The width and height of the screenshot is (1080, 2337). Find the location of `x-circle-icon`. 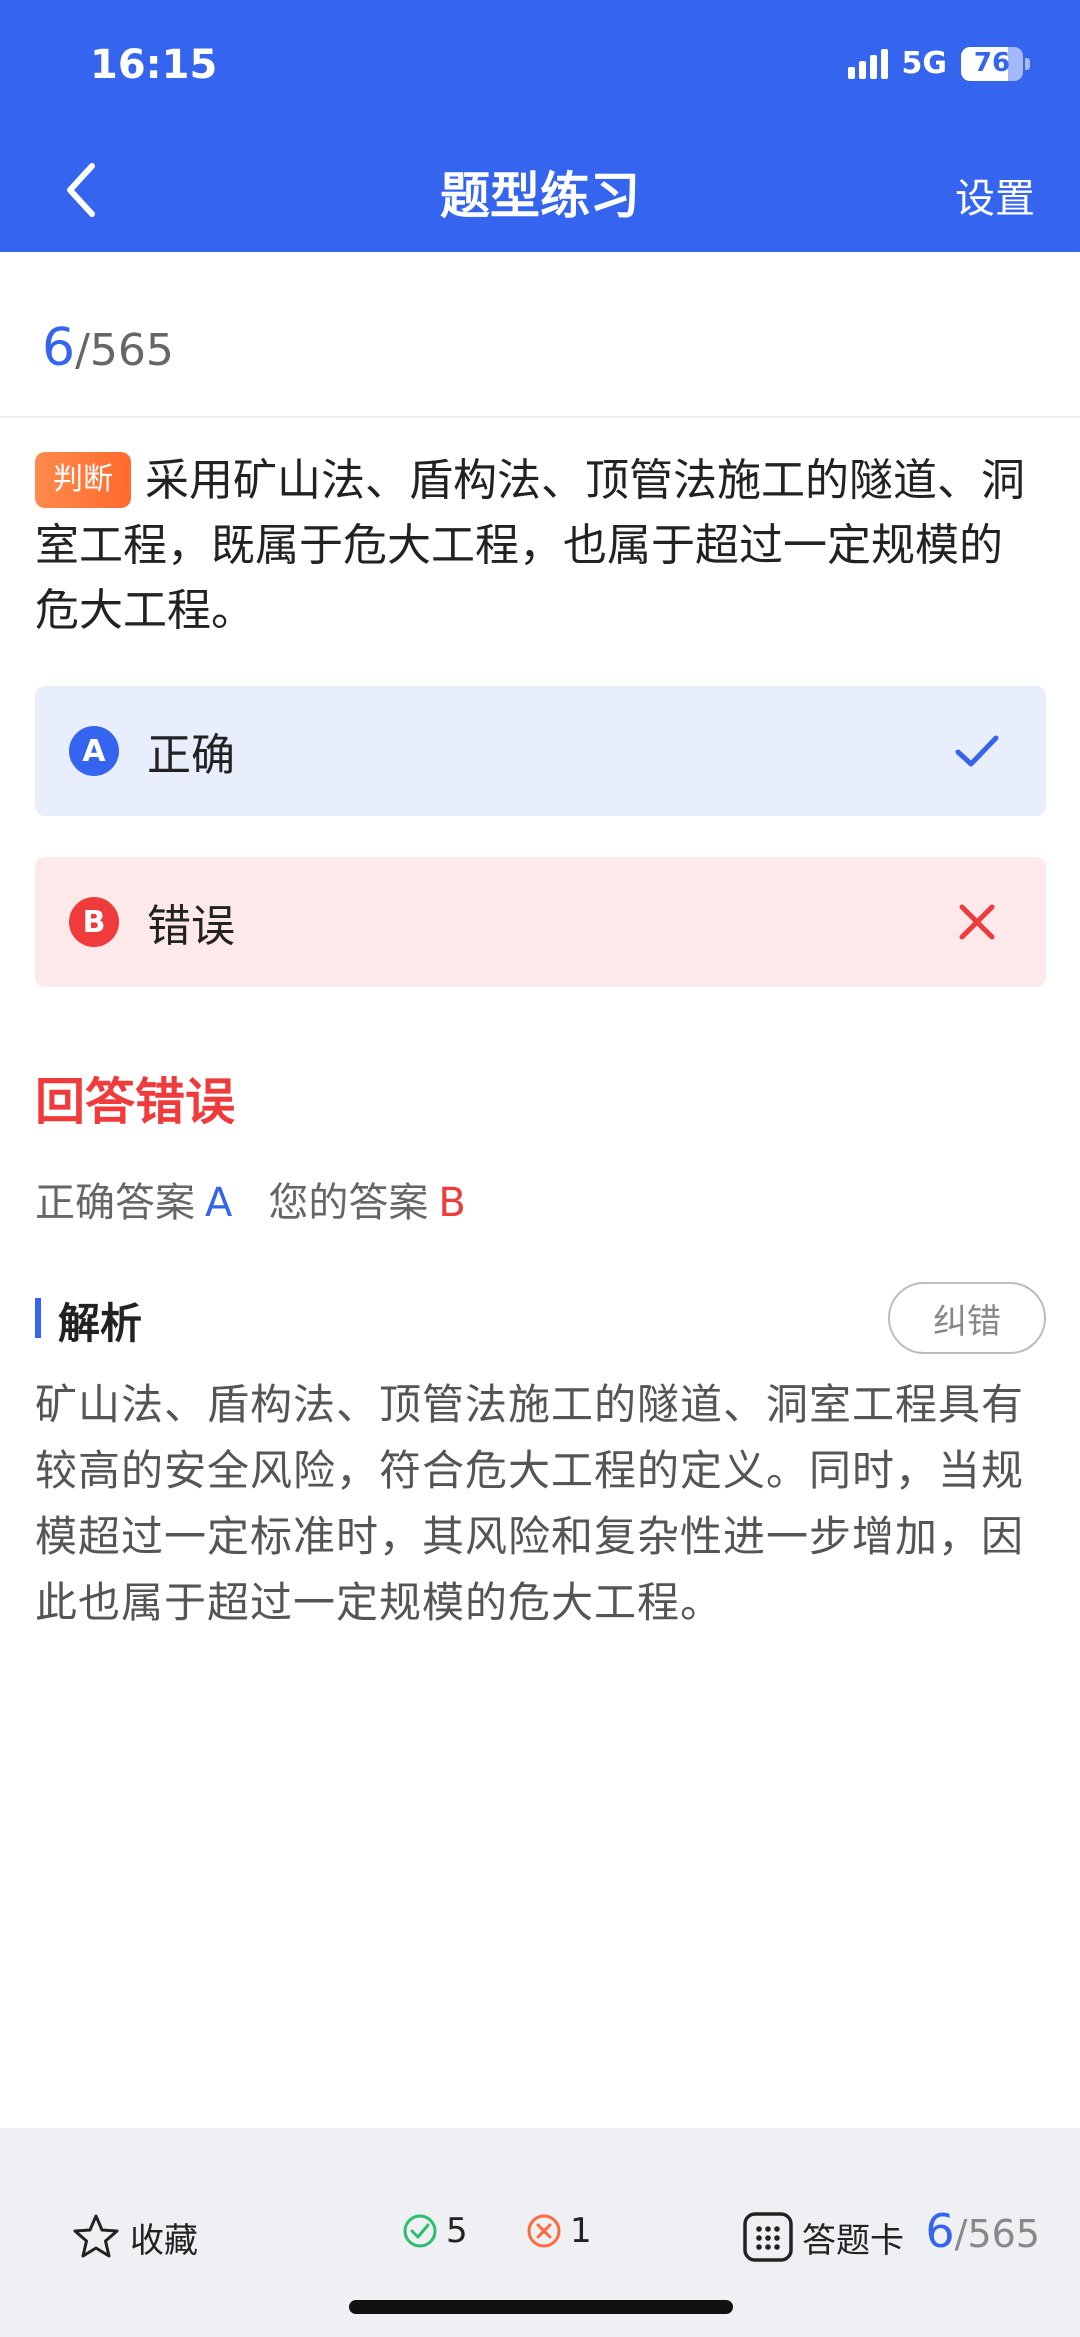

x-circle-icon is located at coordinates (544, 2231).